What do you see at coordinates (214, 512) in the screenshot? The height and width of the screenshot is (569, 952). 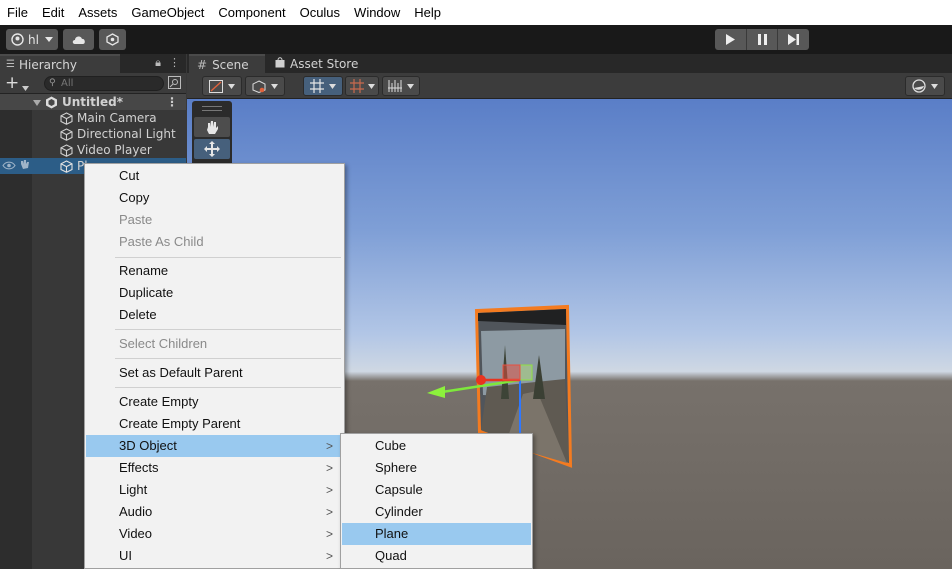 I see `menu-item-audio: Audio >` at bounding box center [214, 512].